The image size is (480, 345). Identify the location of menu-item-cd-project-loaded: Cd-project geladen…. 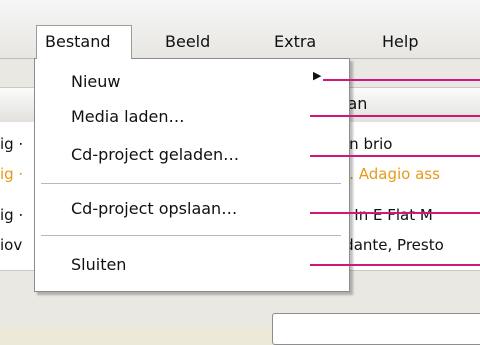
(155, 154).